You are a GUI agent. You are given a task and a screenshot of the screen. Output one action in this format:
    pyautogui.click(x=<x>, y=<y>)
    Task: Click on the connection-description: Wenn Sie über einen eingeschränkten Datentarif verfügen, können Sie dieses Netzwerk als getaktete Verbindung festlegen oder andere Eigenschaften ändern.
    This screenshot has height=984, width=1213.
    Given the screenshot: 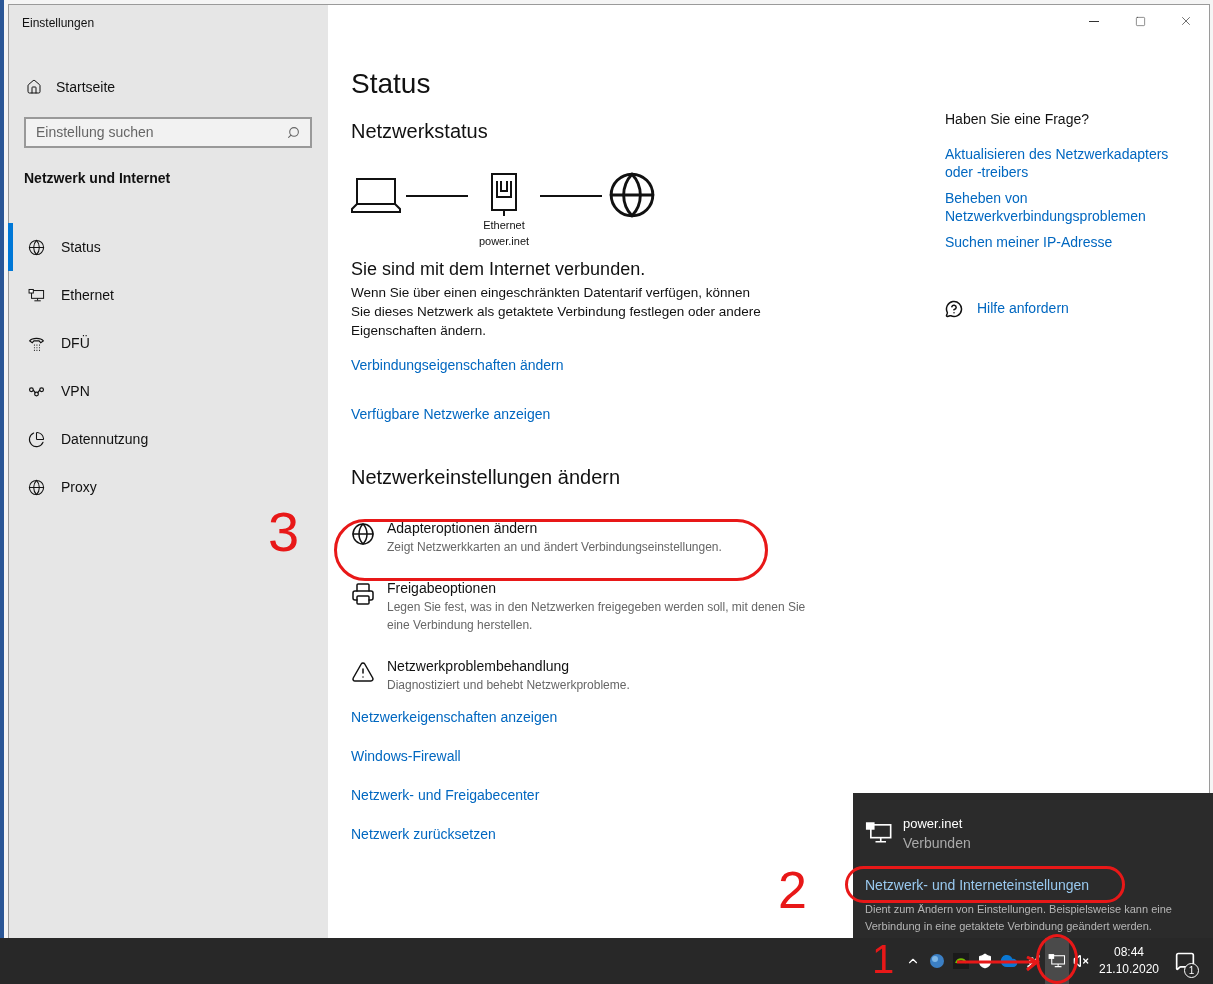 What is the action you would take?
    pyautogui.click(x=556, y=312)
    